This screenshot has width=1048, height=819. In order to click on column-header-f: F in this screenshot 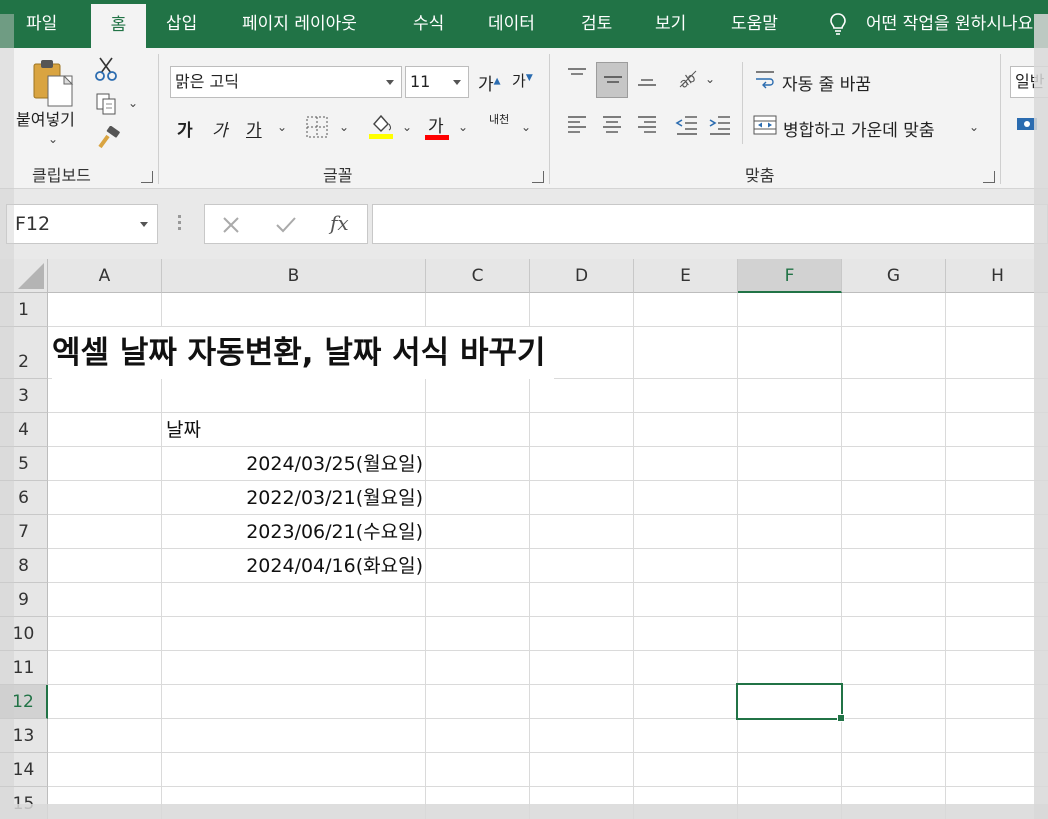, I will do `click(790, 276)`.